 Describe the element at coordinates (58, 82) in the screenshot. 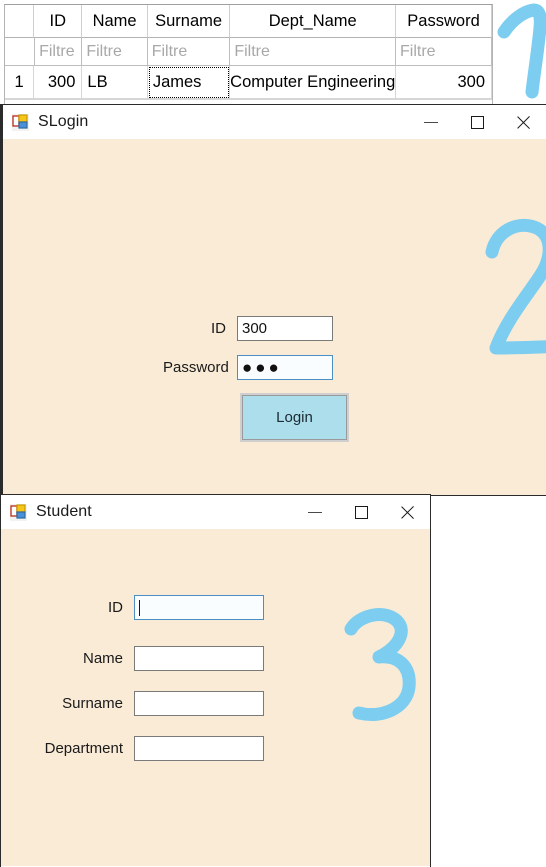

I see `cell-id: 300` at that location.